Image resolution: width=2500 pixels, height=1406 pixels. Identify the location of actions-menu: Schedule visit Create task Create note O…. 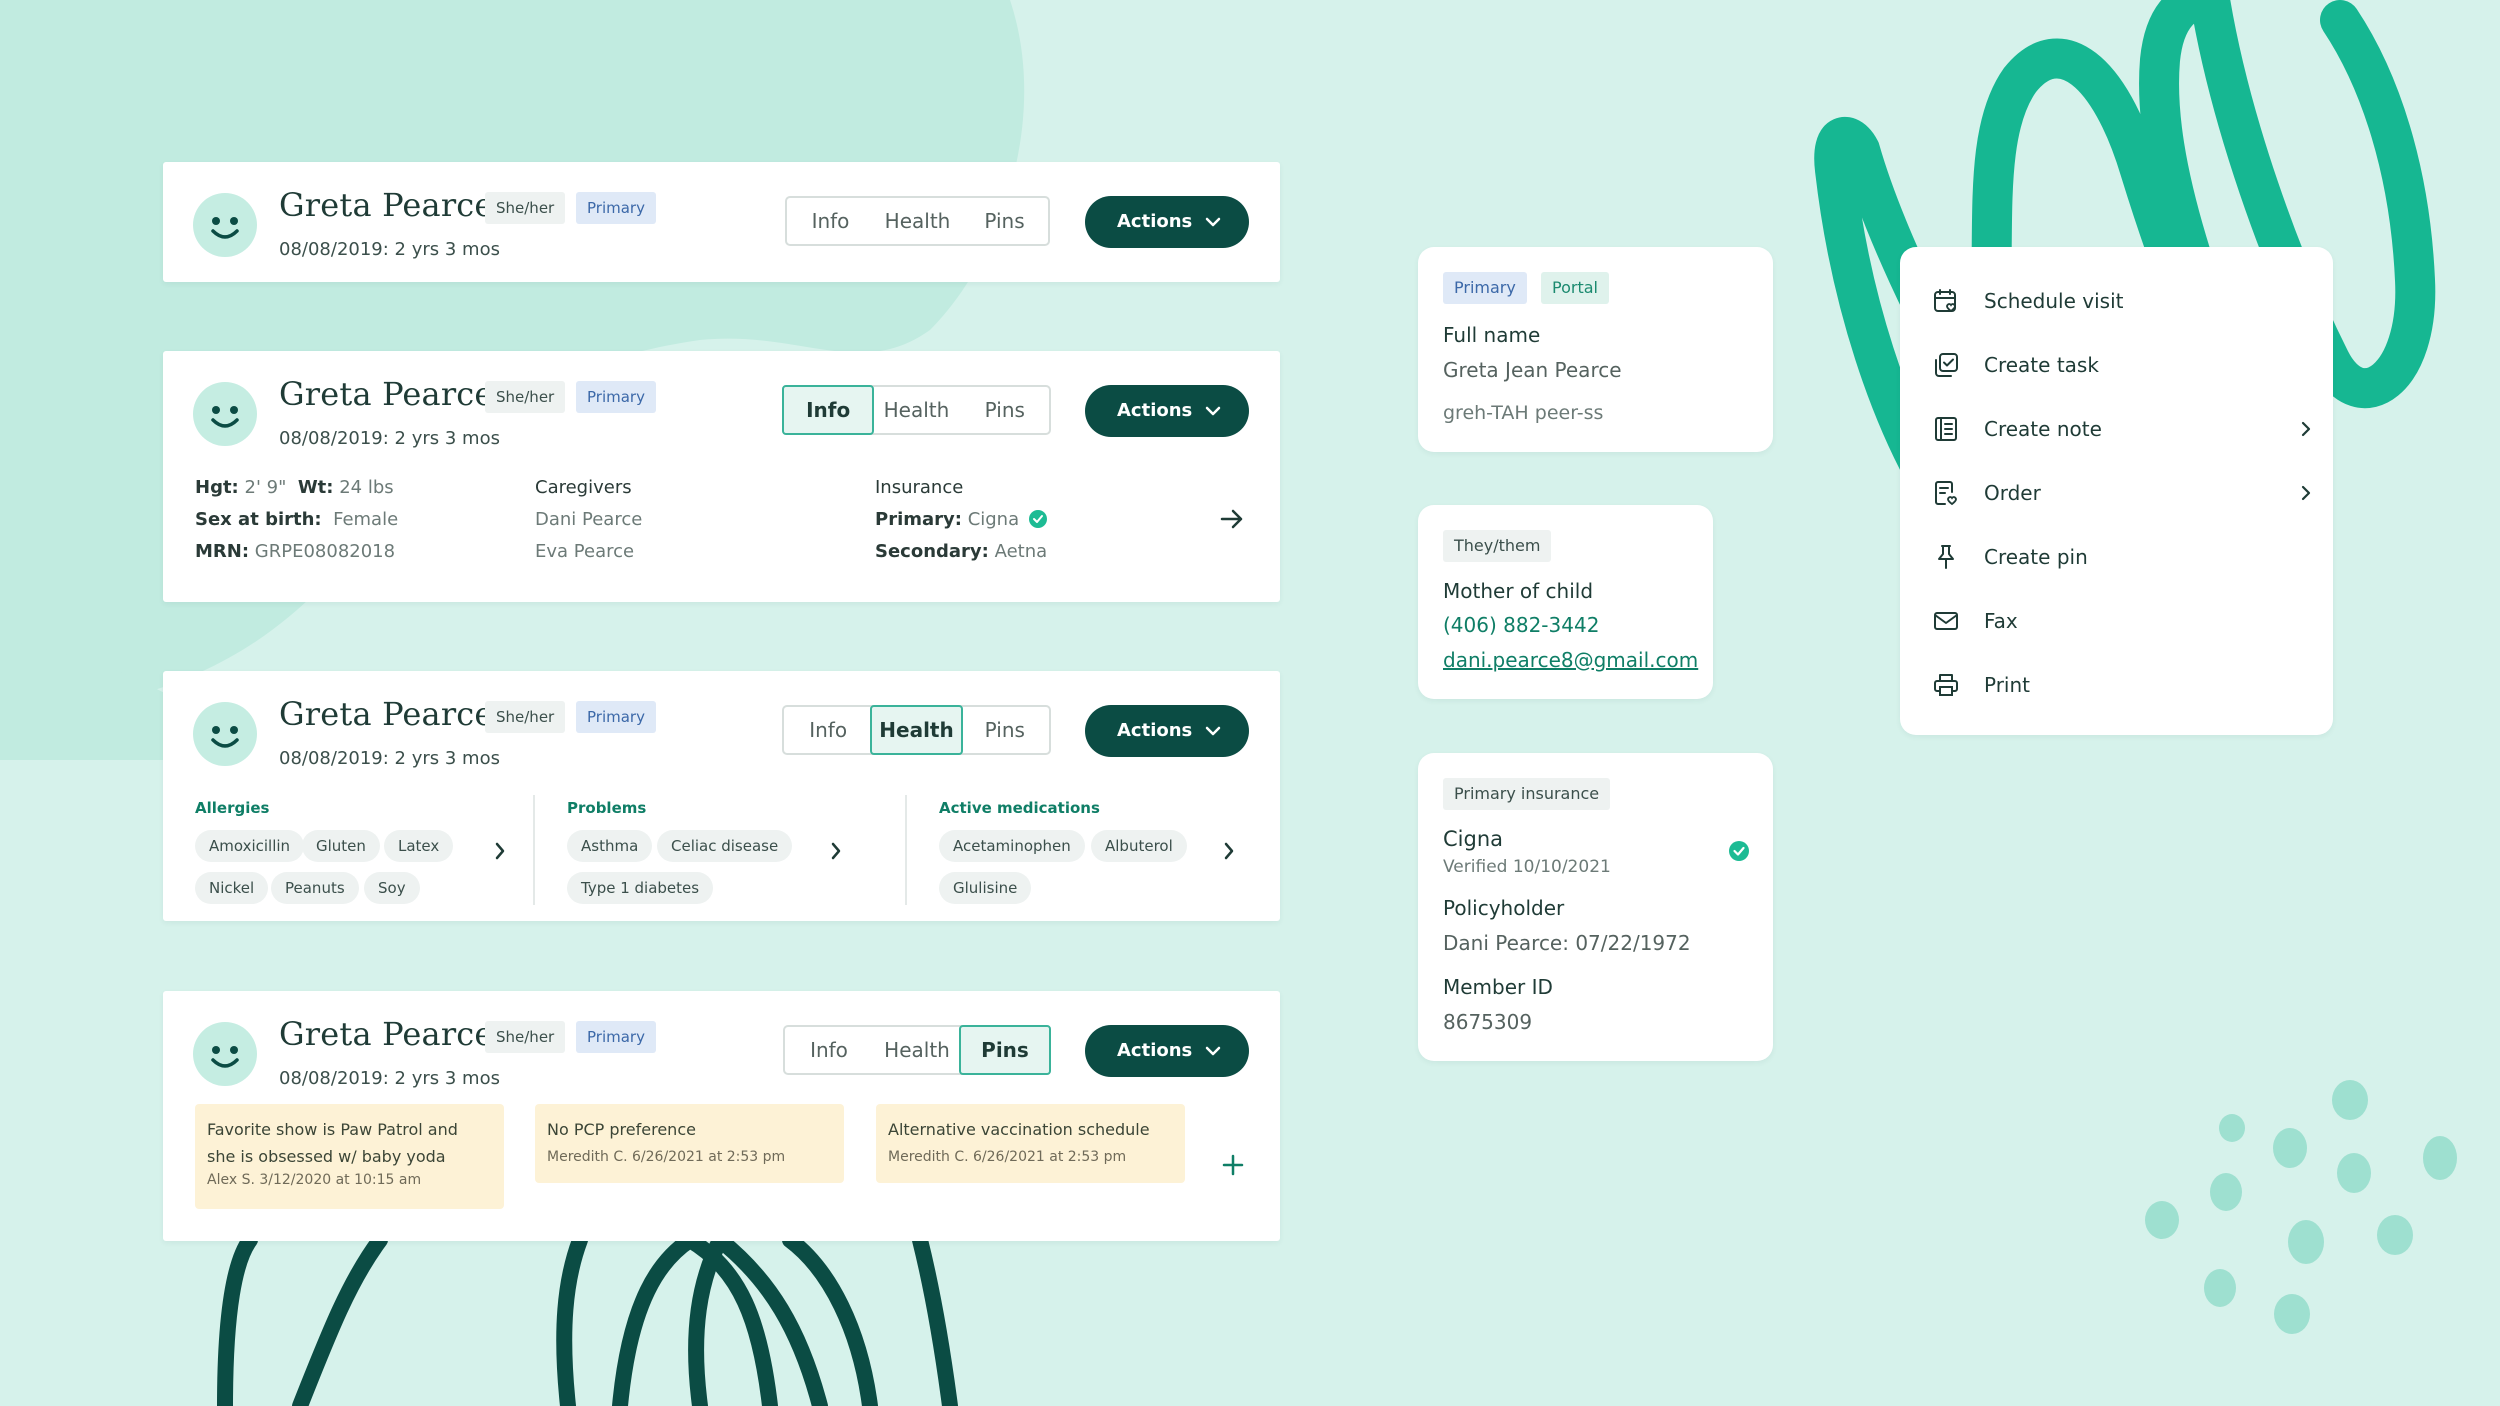
(2116, 491).